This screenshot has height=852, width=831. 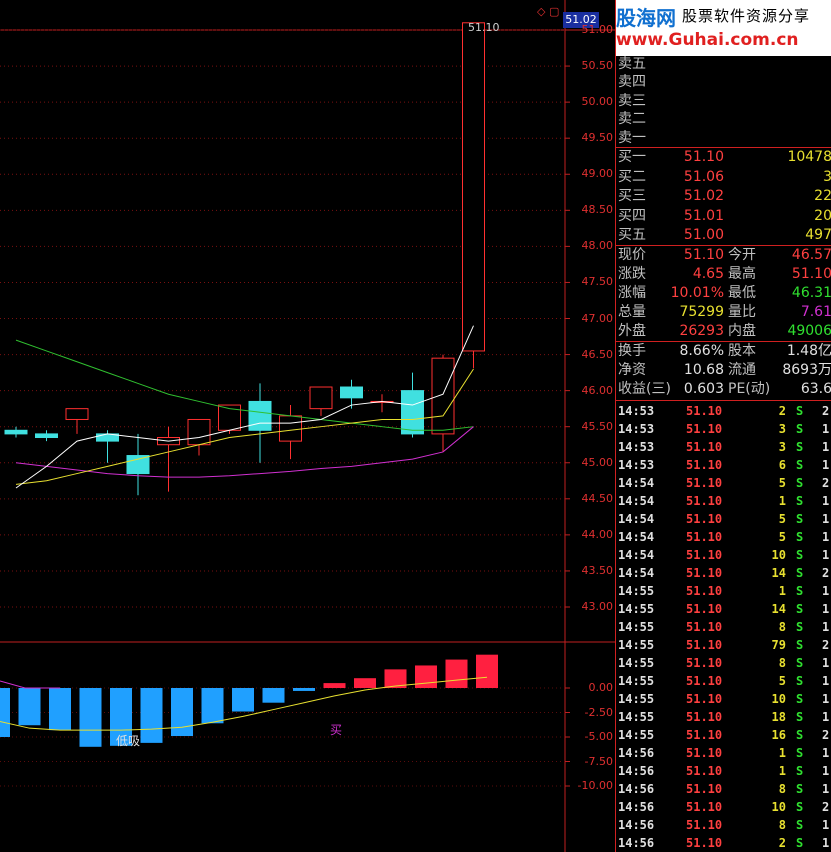 What do you see at coordinates (548, 11) in the screenshot?
I see `chart-toolbar-icons: ◇ ▢` at bounding box center [548, 11].